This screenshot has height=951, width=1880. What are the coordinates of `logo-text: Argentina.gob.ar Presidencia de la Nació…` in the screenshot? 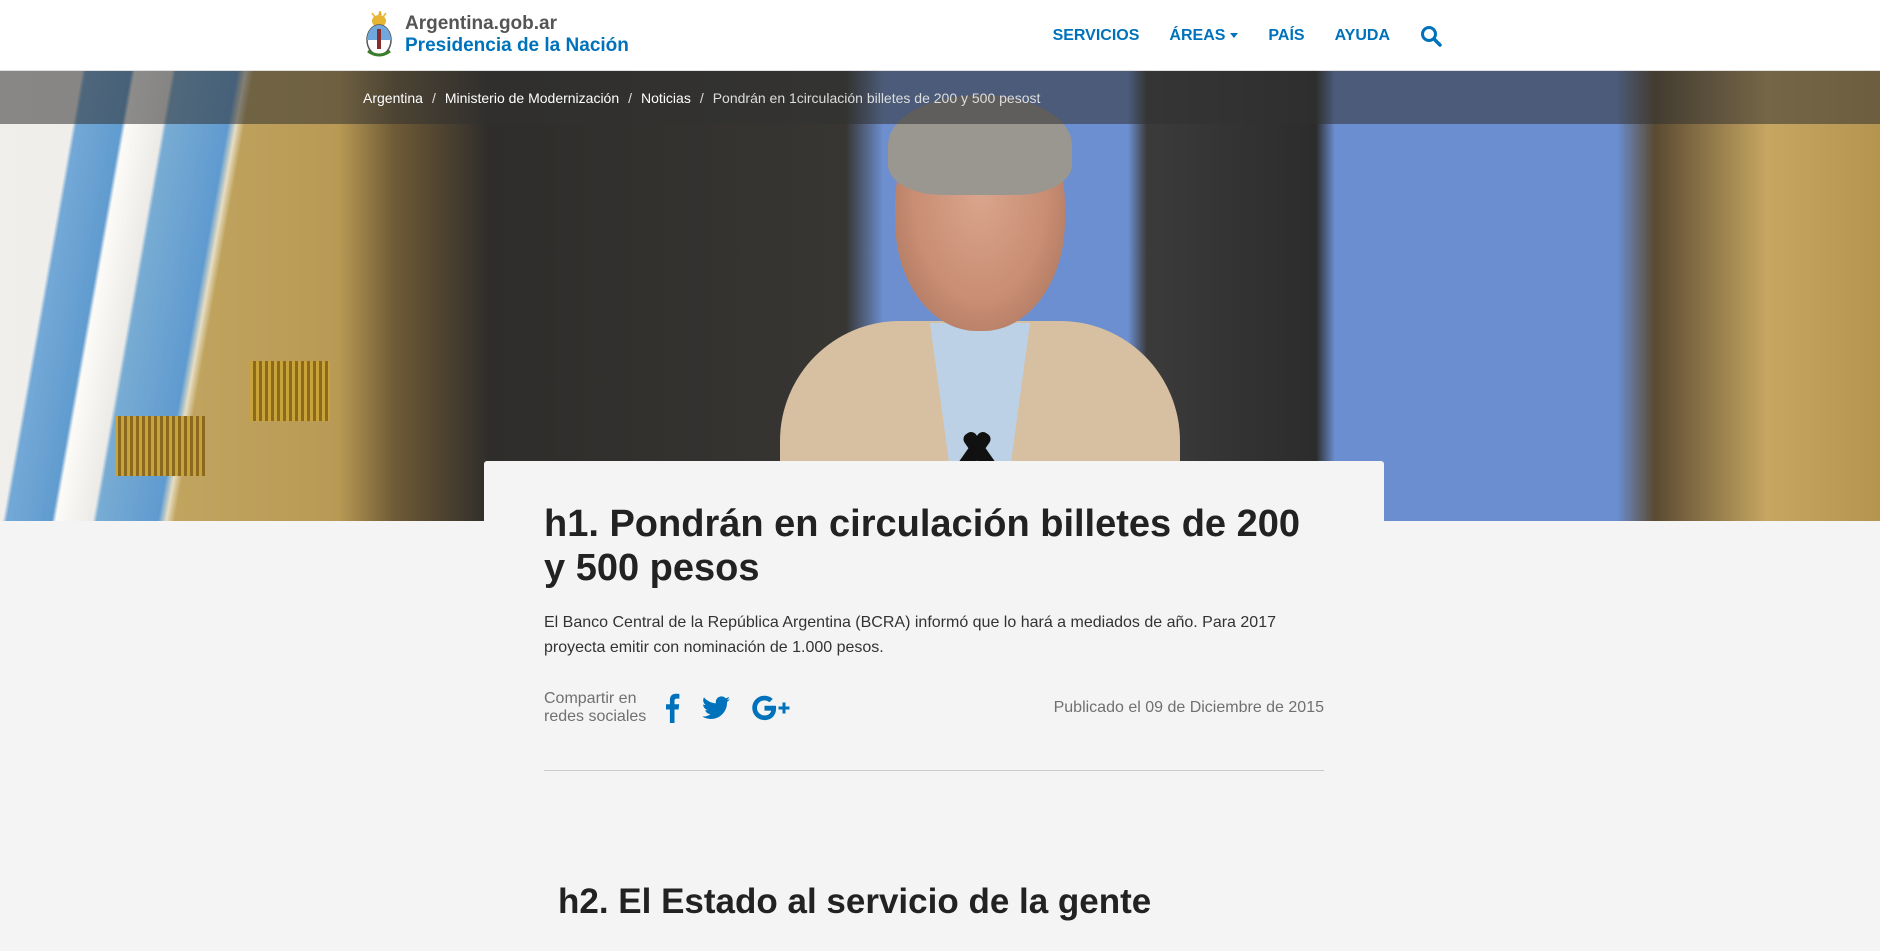 It's located at (517, 35).